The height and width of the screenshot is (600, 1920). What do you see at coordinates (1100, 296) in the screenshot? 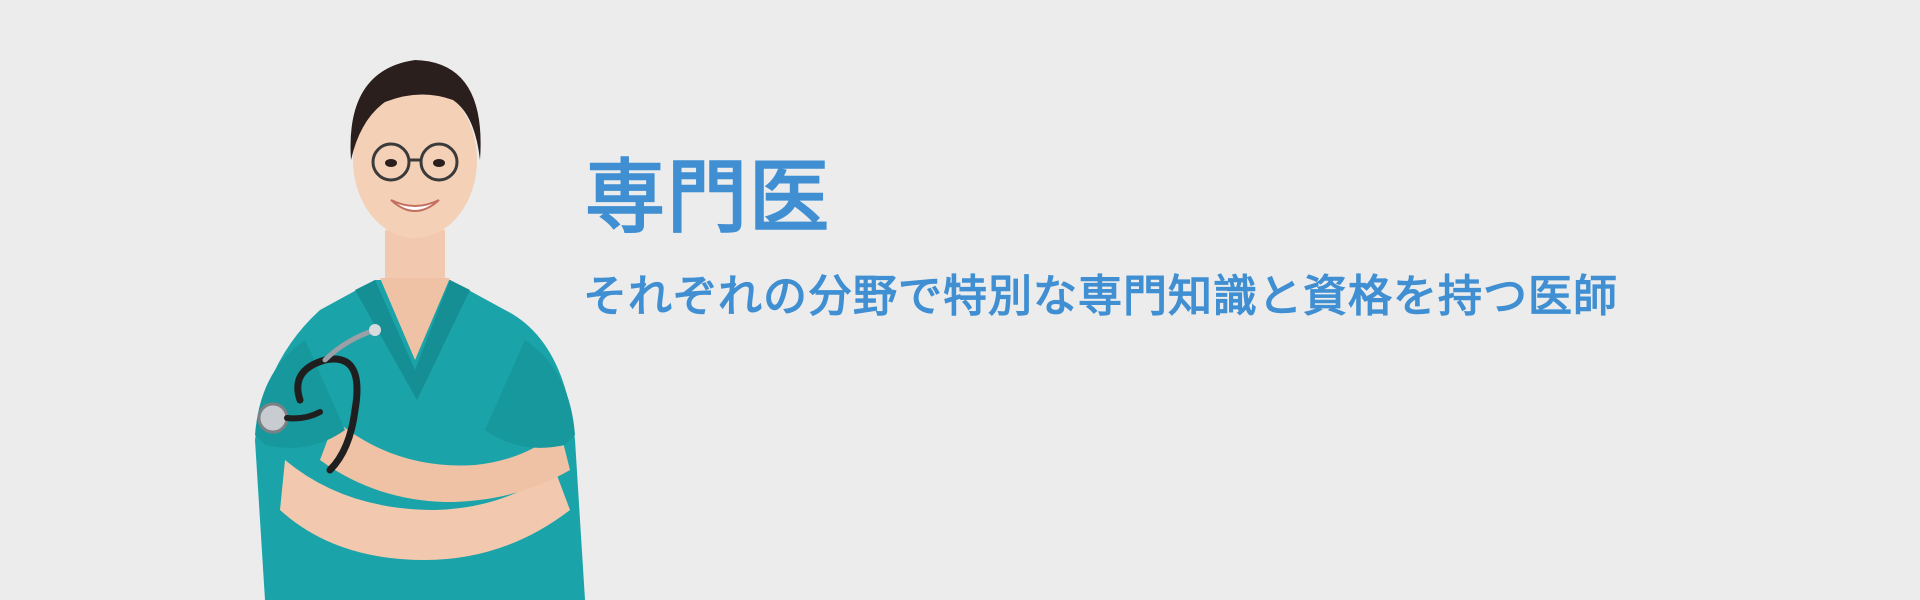
I see `page-subtitle: それぞれの分野で特別な専門知識と資格を持つ医師` at bounding box center [1100, 296].